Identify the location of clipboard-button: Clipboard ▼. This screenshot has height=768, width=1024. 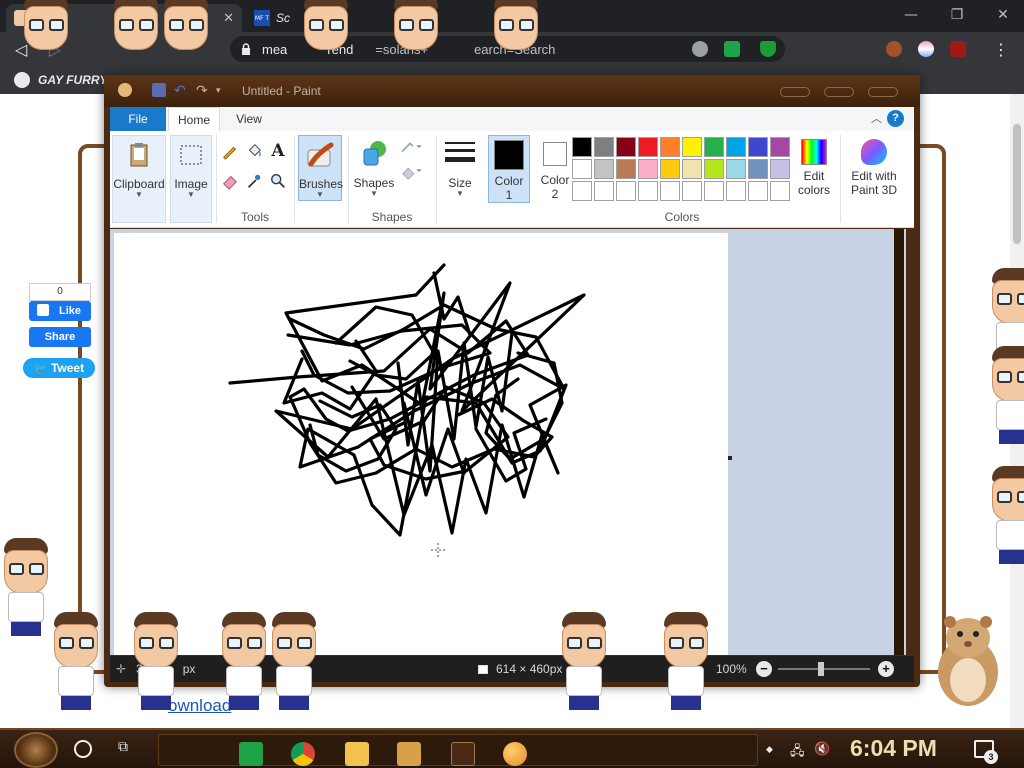
(139, 179).